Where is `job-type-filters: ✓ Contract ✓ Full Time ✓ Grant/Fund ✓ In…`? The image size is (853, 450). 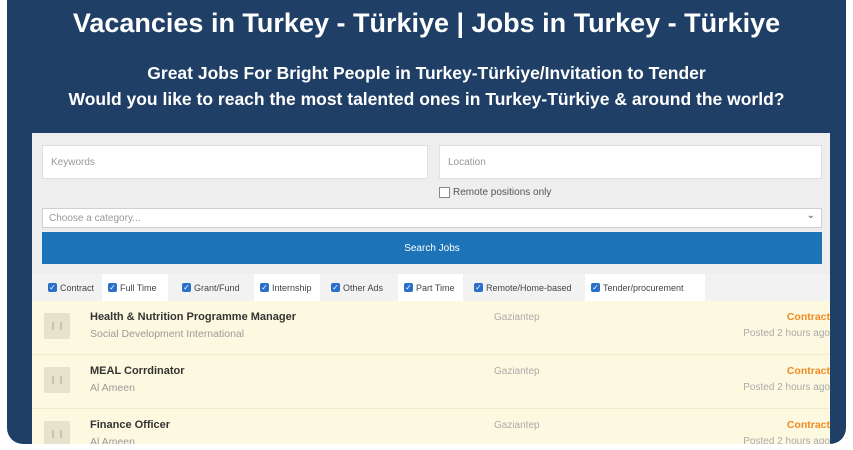 job-type-filters: ✓ Contract ✓ Full Time ✓ Grant/Fund ✓ In… is located at coordinates (431, 287).